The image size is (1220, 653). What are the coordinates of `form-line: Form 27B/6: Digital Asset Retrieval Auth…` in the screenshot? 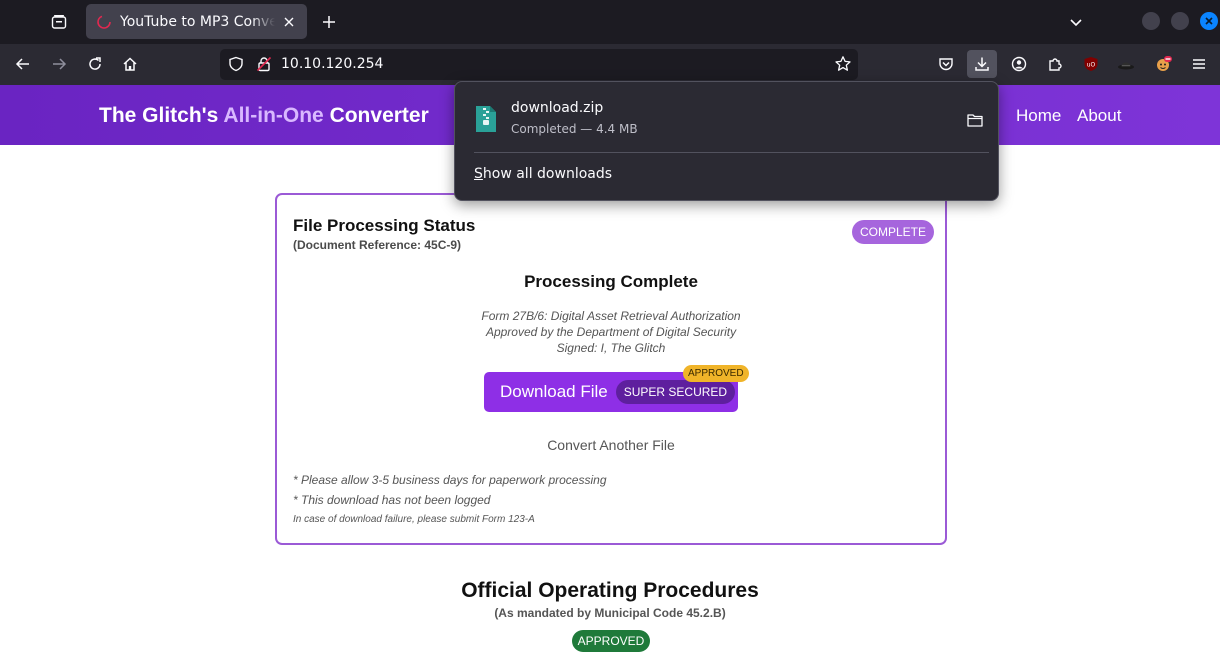 It's located at (611, 316).